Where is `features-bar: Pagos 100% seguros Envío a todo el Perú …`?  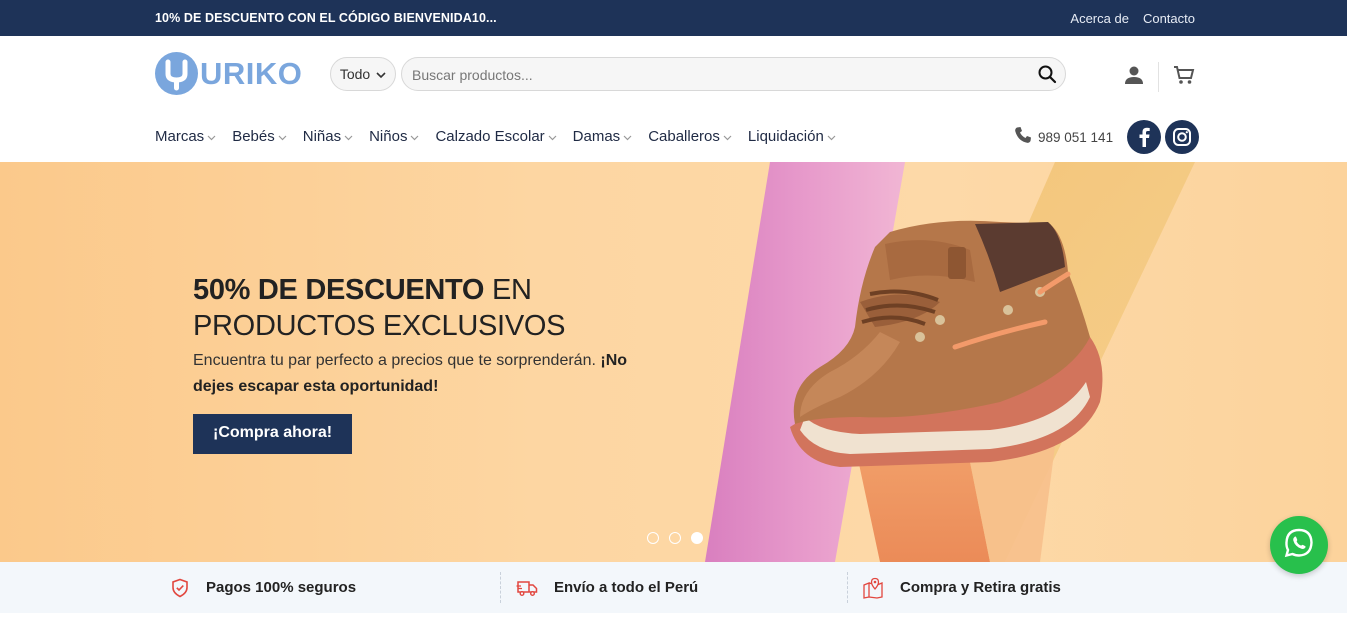 features-bar: Pagos 100% seguros Envío a todo el Perú … is located at coordinates (673, 587).